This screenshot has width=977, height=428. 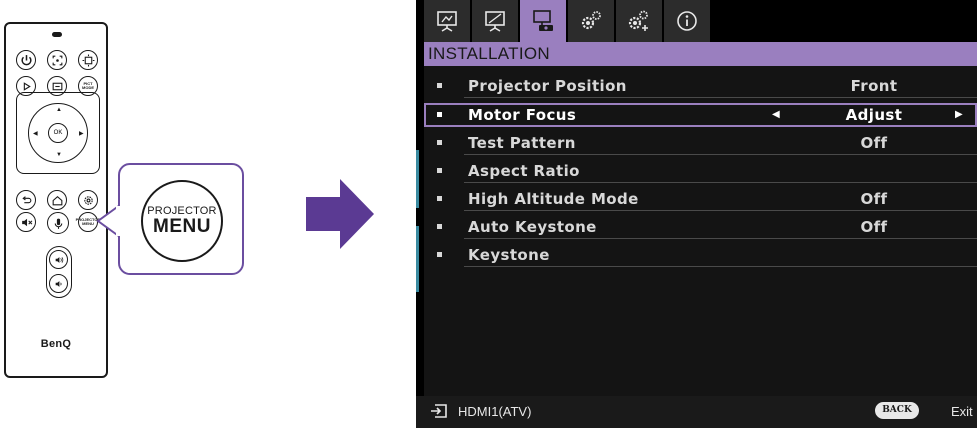 I want to click on exit-label: Exit, so click(x=962, y=411).